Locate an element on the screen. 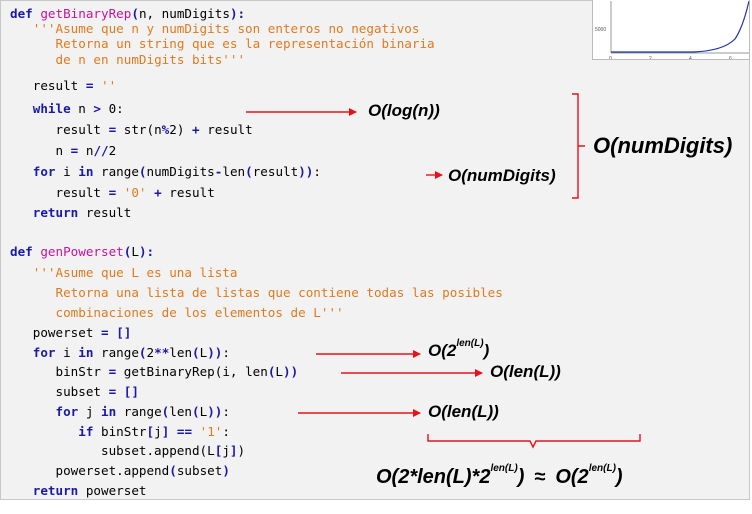 The width and height of the screenshot is (752, 514). complexity-two-pow-len: O(2len(L)) is located at coordinates (459, 349).